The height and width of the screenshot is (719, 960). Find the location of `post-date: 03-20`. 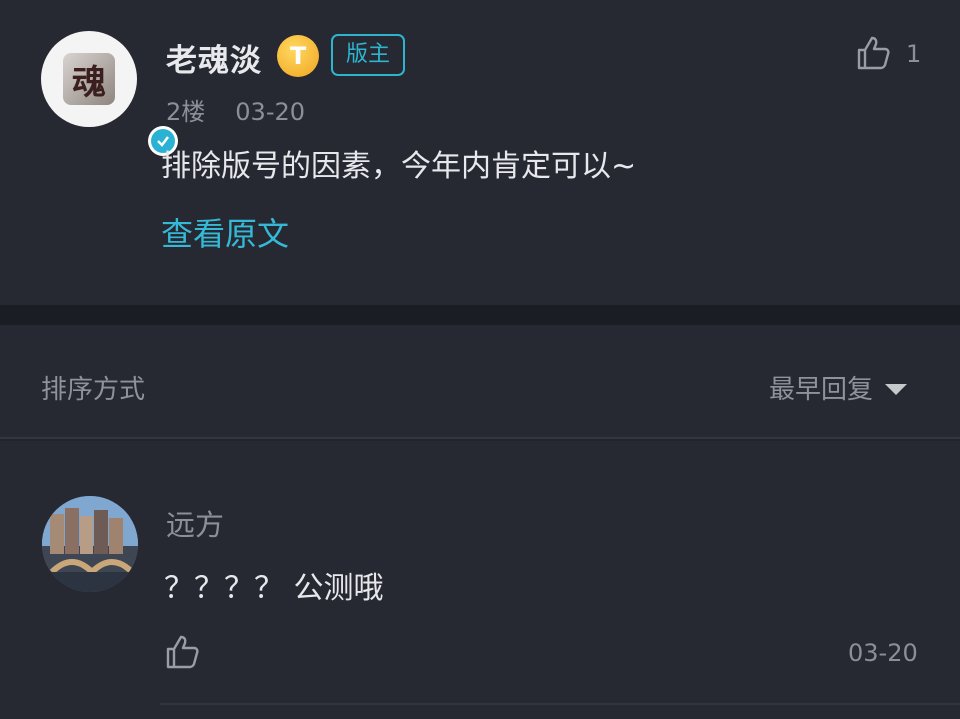

post-date: 03-20 is located at coordinates (270, 112).